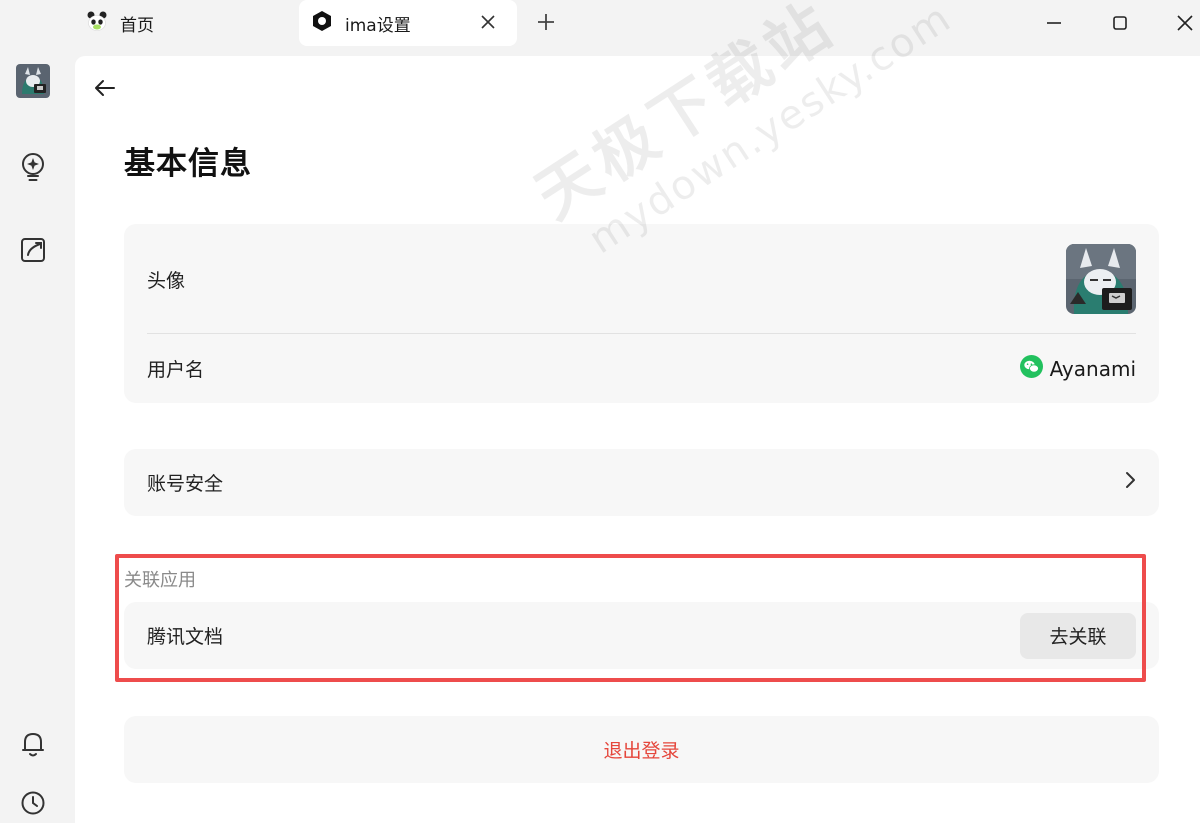  Describe the element at coordinates (160, 580) in the screenshot. I see `linked-apps-section-label: 关联应用` at that location.